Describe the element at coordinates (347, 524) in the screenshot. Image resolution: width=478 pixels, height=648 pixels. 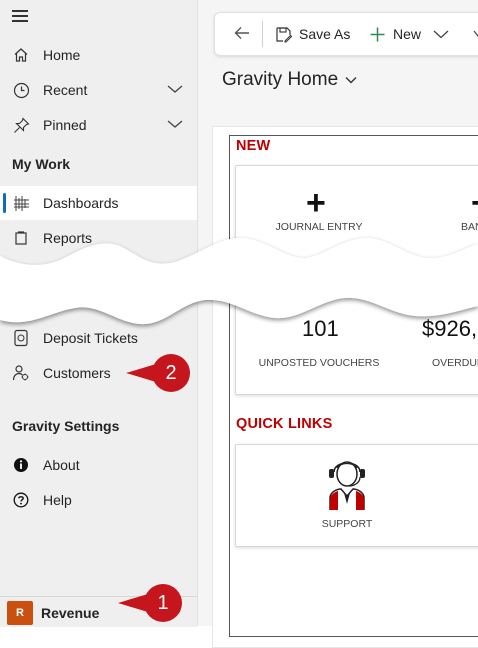
I see `quick-link-label: SUPPORT` at that location.